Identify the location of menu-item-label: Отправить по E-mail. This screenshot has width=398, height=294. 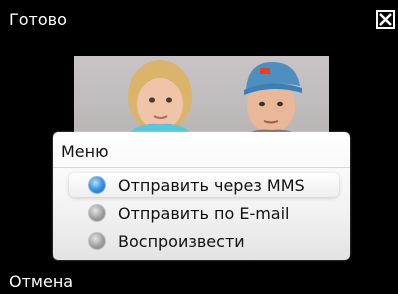
(204, 213).